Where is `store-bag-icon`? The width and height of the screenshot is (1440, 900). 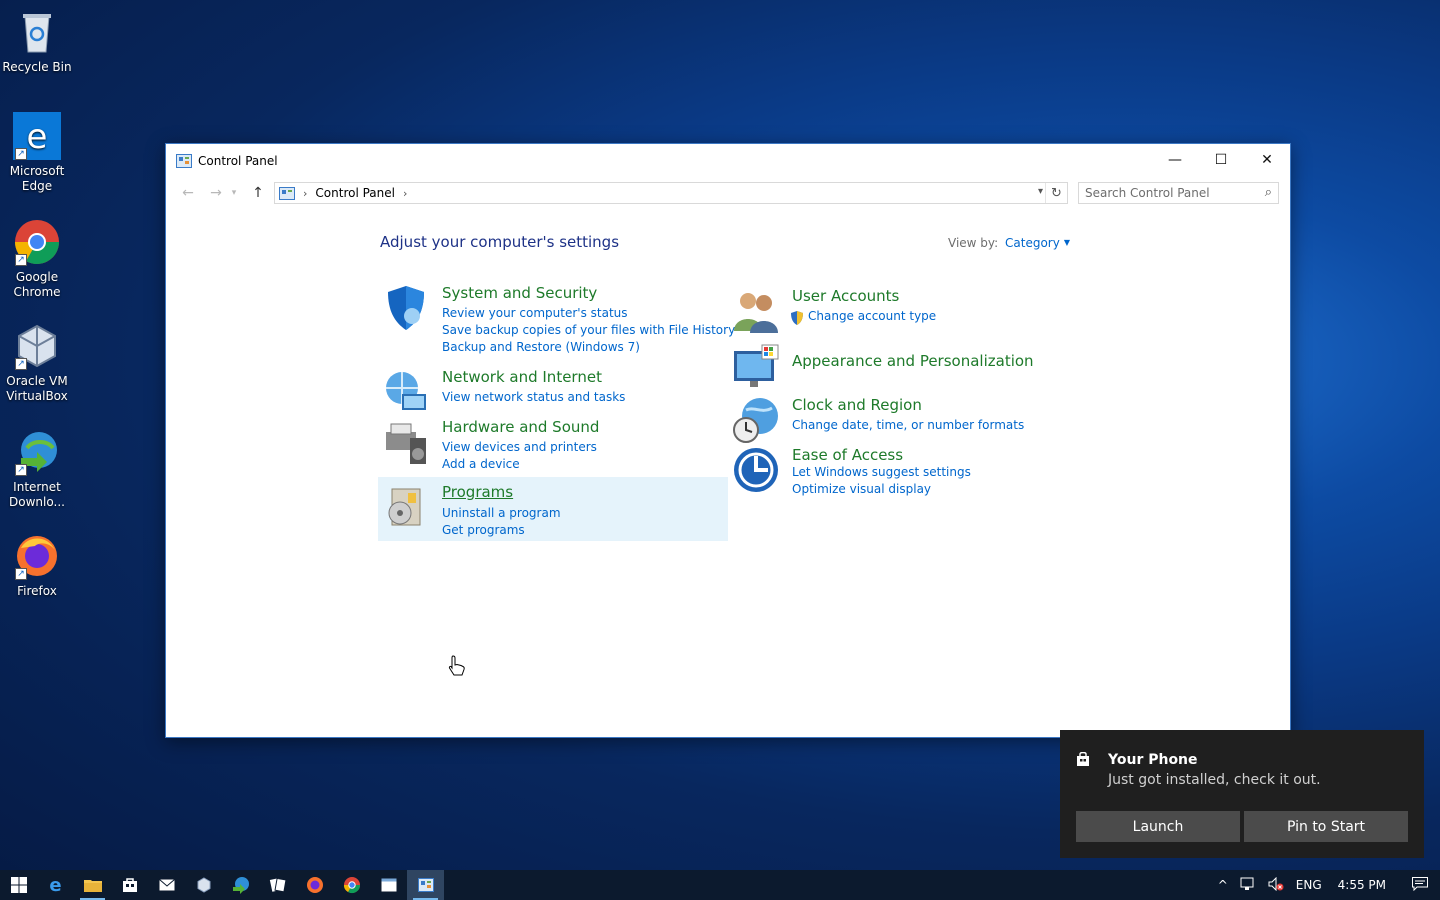 store-bag-icon is located at coordinates (129, 885).